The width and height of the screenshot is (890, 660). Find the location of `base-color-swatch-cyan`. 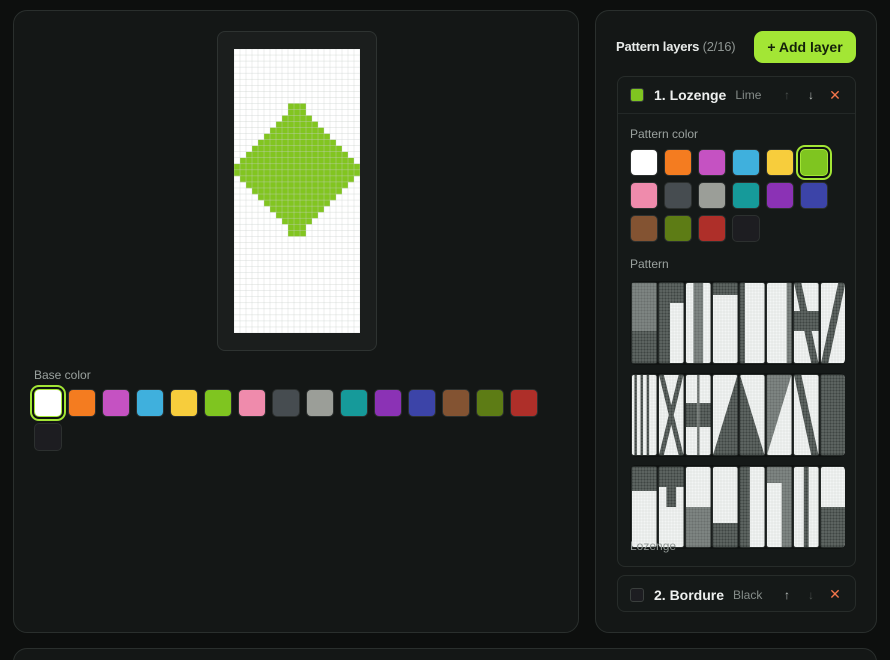

base-color-swatch-cyan is located at coordinates (354, 403).